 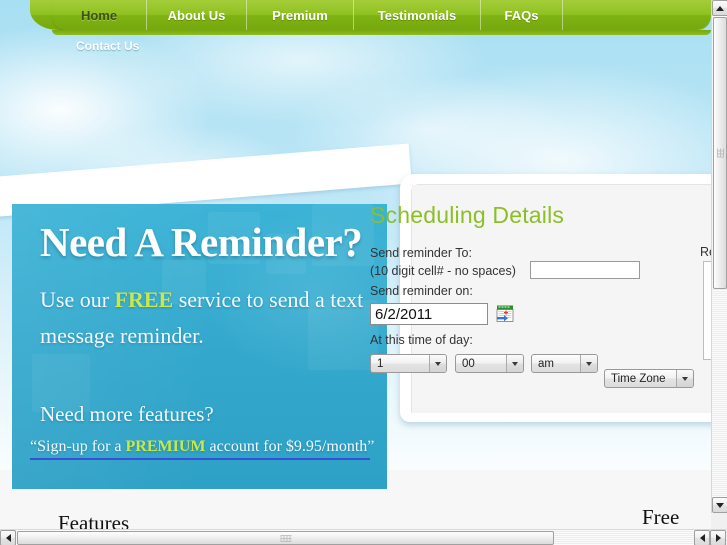 What do you see at coordinates (290, 446) in the screenshot?
I see `premium-link-after: account for $9.95/month”` at bounding box center [290, 446].